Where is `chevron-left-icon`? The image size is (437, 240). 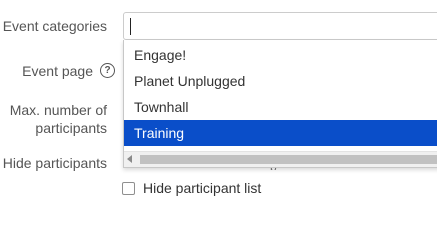 chevron-left-icon is located at coordinates (129, 159).